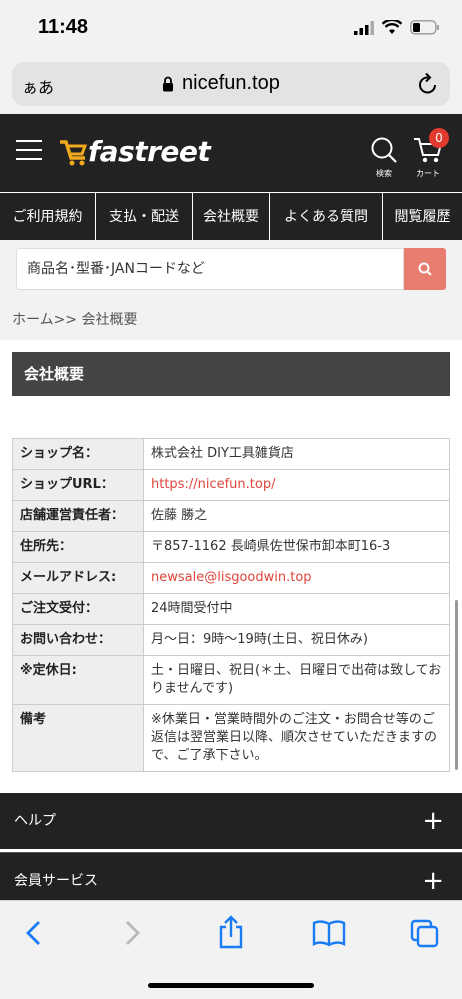  I want to click on reload-icon, so click(428, 84).